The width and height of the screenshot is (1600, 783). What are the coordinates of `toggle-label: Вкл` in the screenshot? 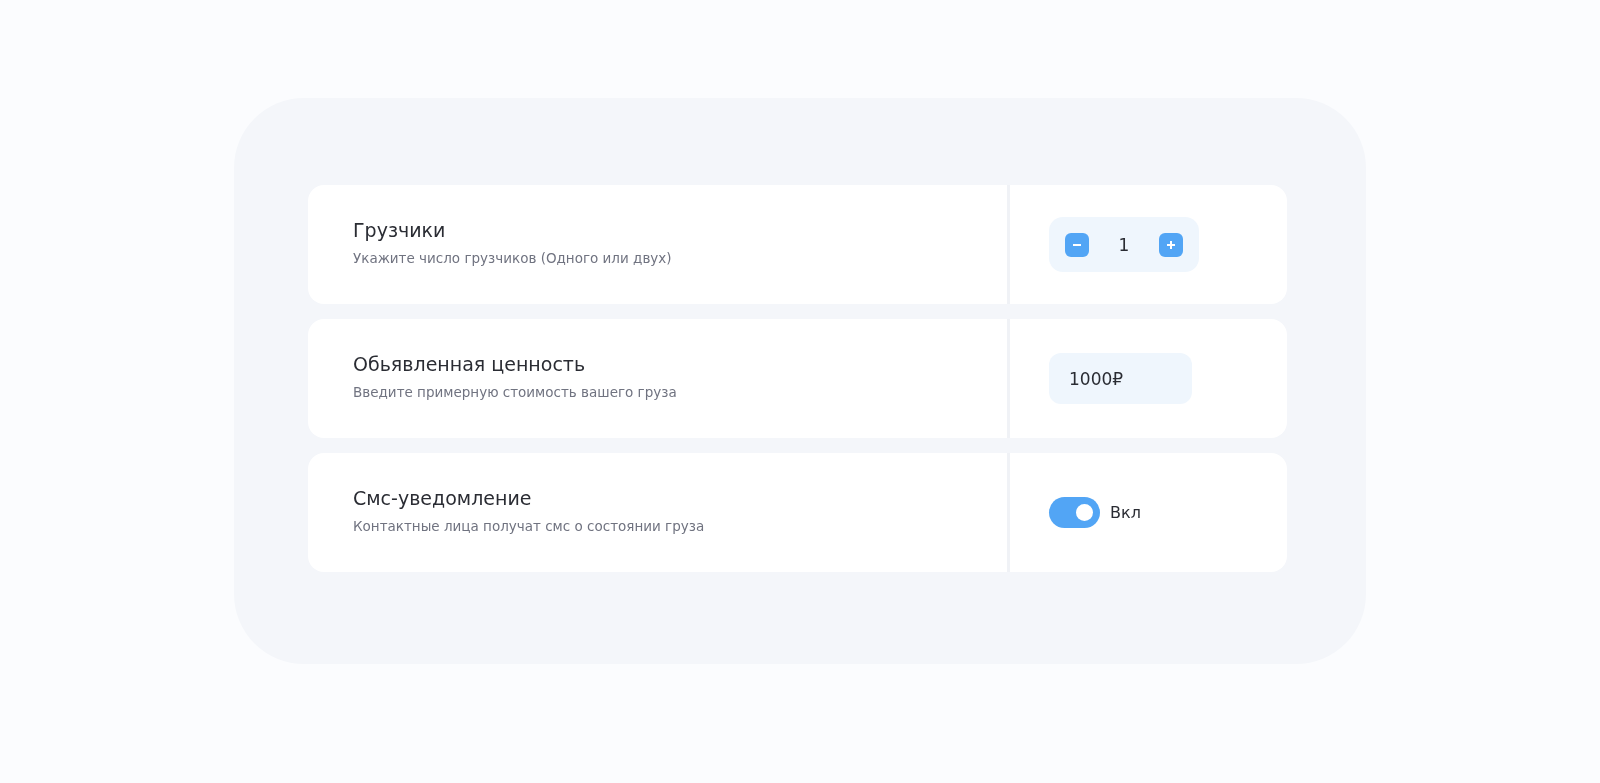 It's located at (1125, 512).